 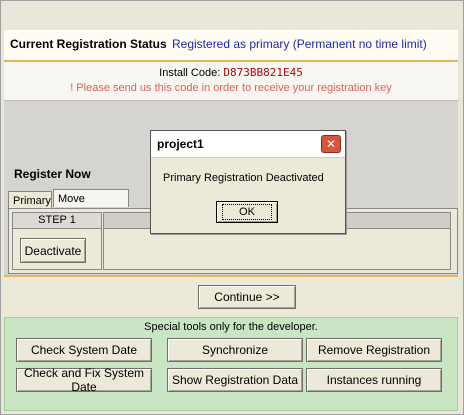 I want to click on install-code-value: D873BB821E45, so click(x=263, y=72).